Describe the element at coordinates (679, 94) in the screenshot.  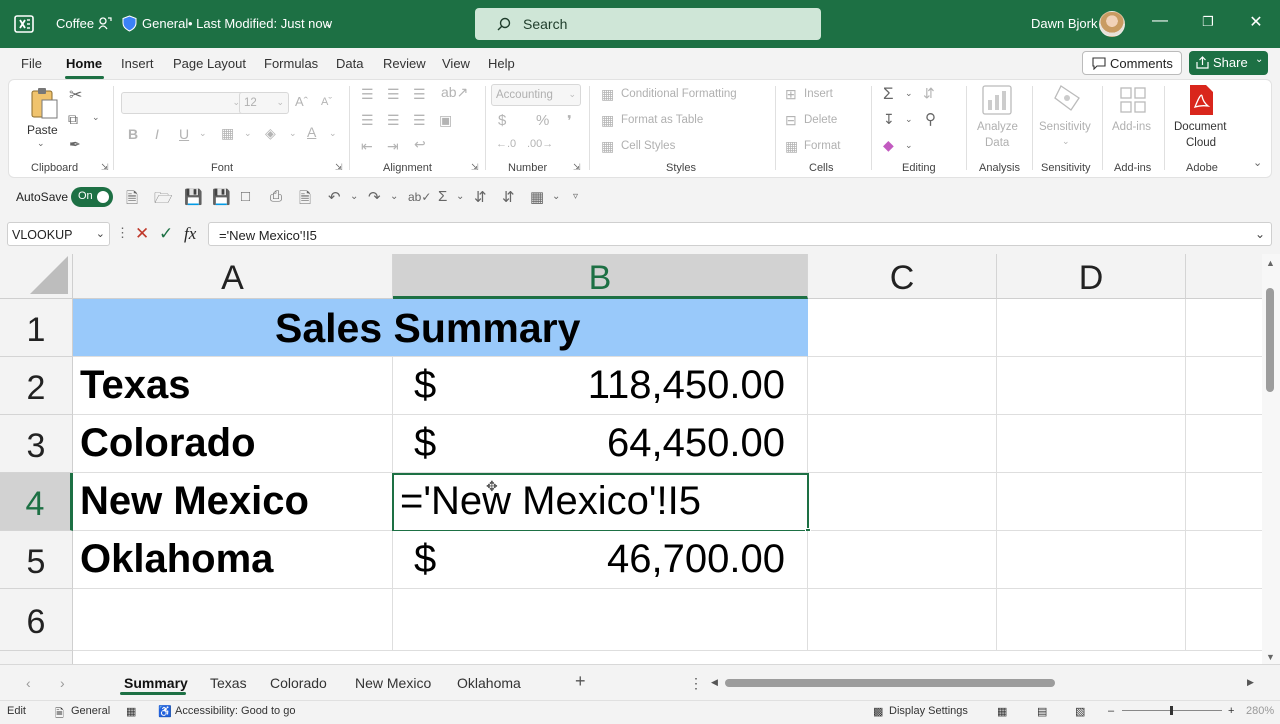
I see `conditional-formatting-label: Conditional Formatting` at that location.